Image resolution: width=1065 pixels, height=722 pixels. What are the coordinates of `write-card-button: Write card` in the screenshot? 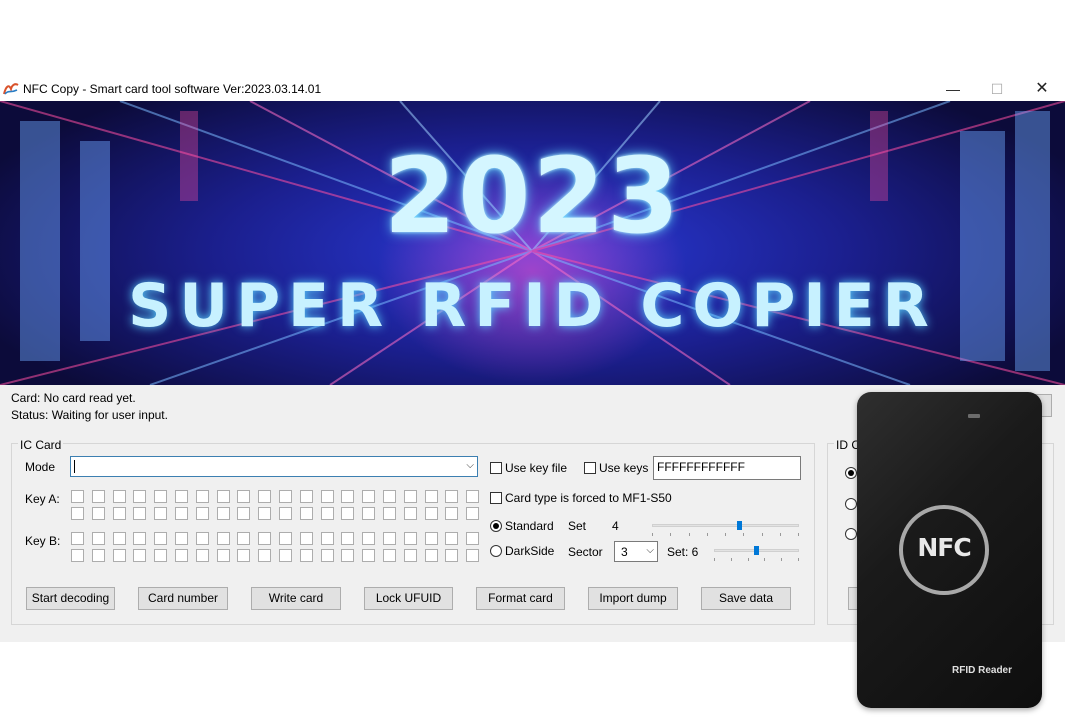 It's located at (296, 598).